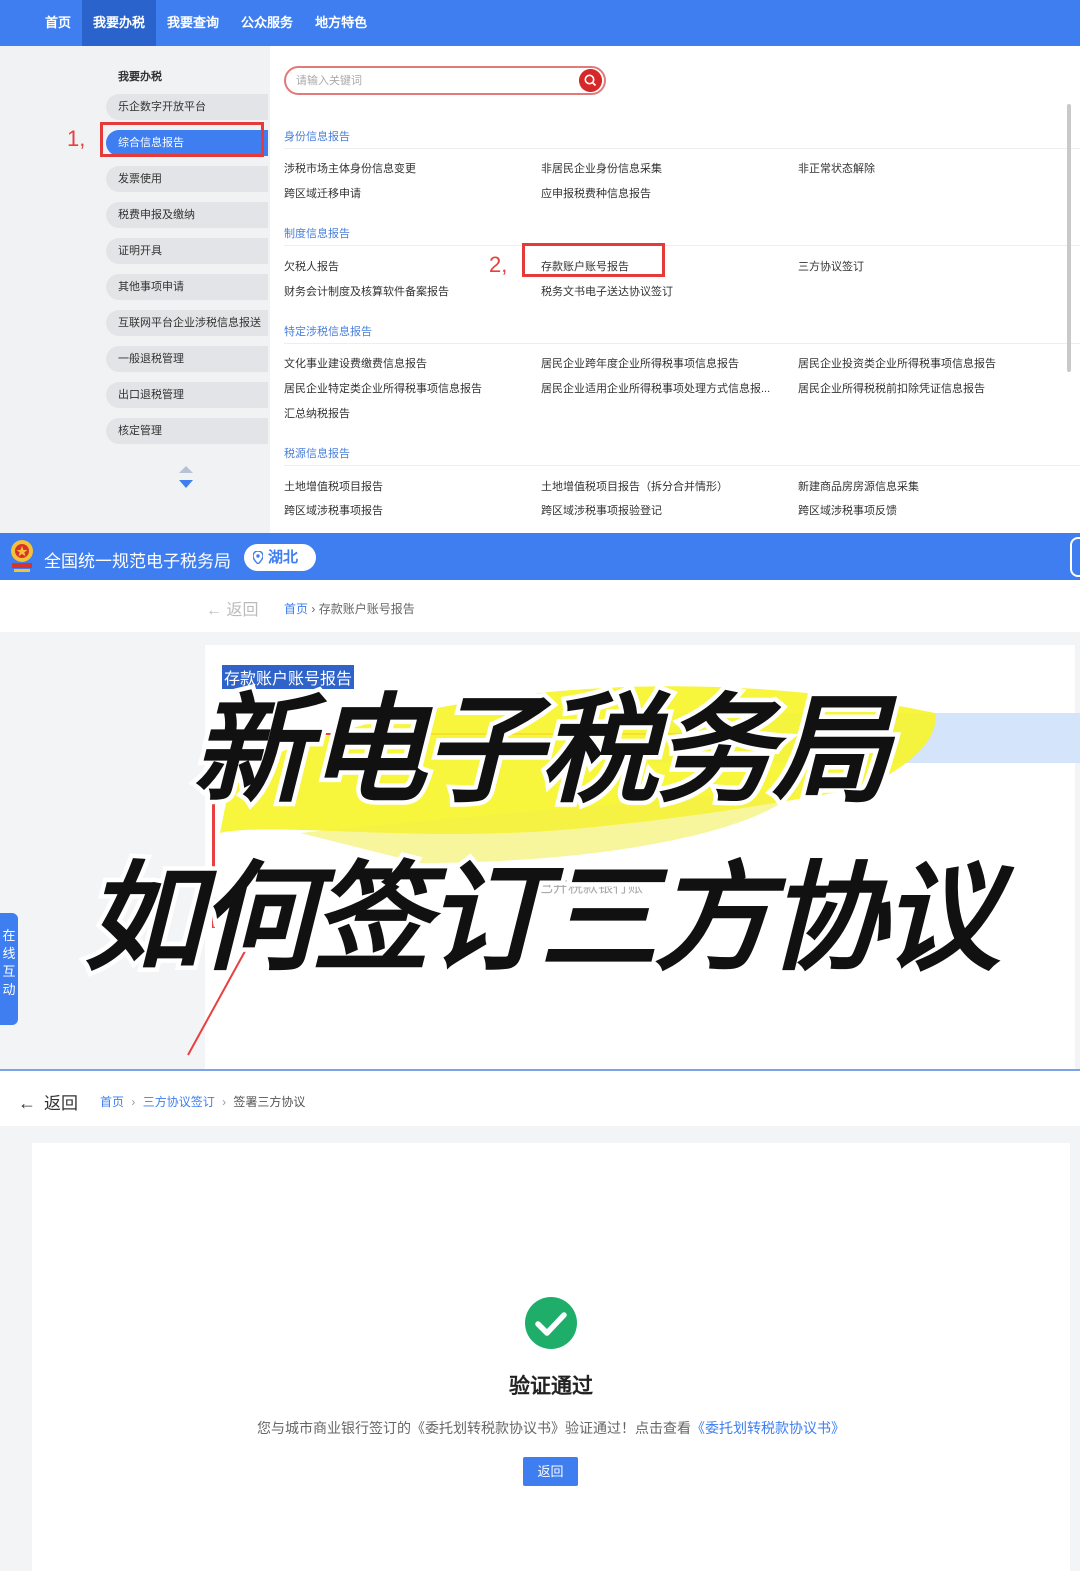 The image size is (1080, 1571). I want to click on link-e-delivery-agreement: 税务文书电子送达协议签订, so click(607, 291).